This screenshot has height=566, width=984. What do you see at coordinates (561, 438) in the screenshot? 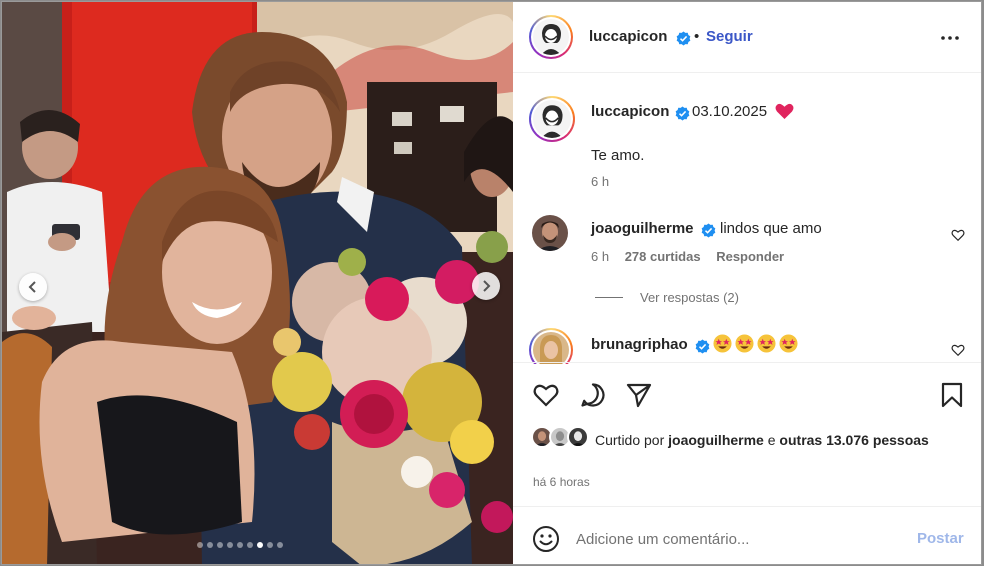
I see `liked-by-avatars` at bounding box center [561, 438].